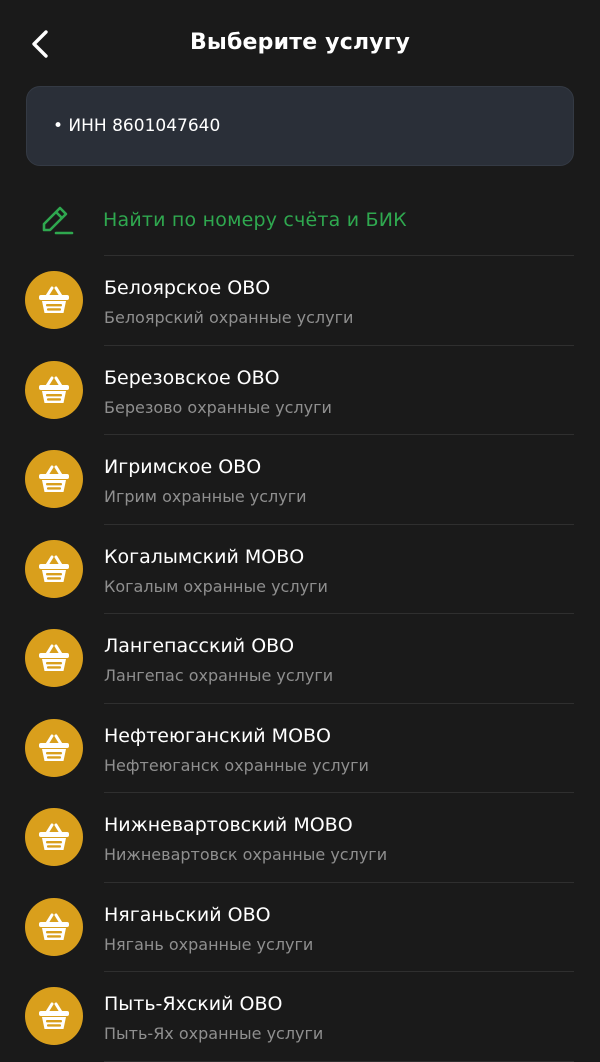 The width and height of the screenshot is (600, 1062). Describe the element at coordinates (300, 927) in the screenshot. I see `service-item: Няганьский ОВО Нягань охранные услуги` at that location.